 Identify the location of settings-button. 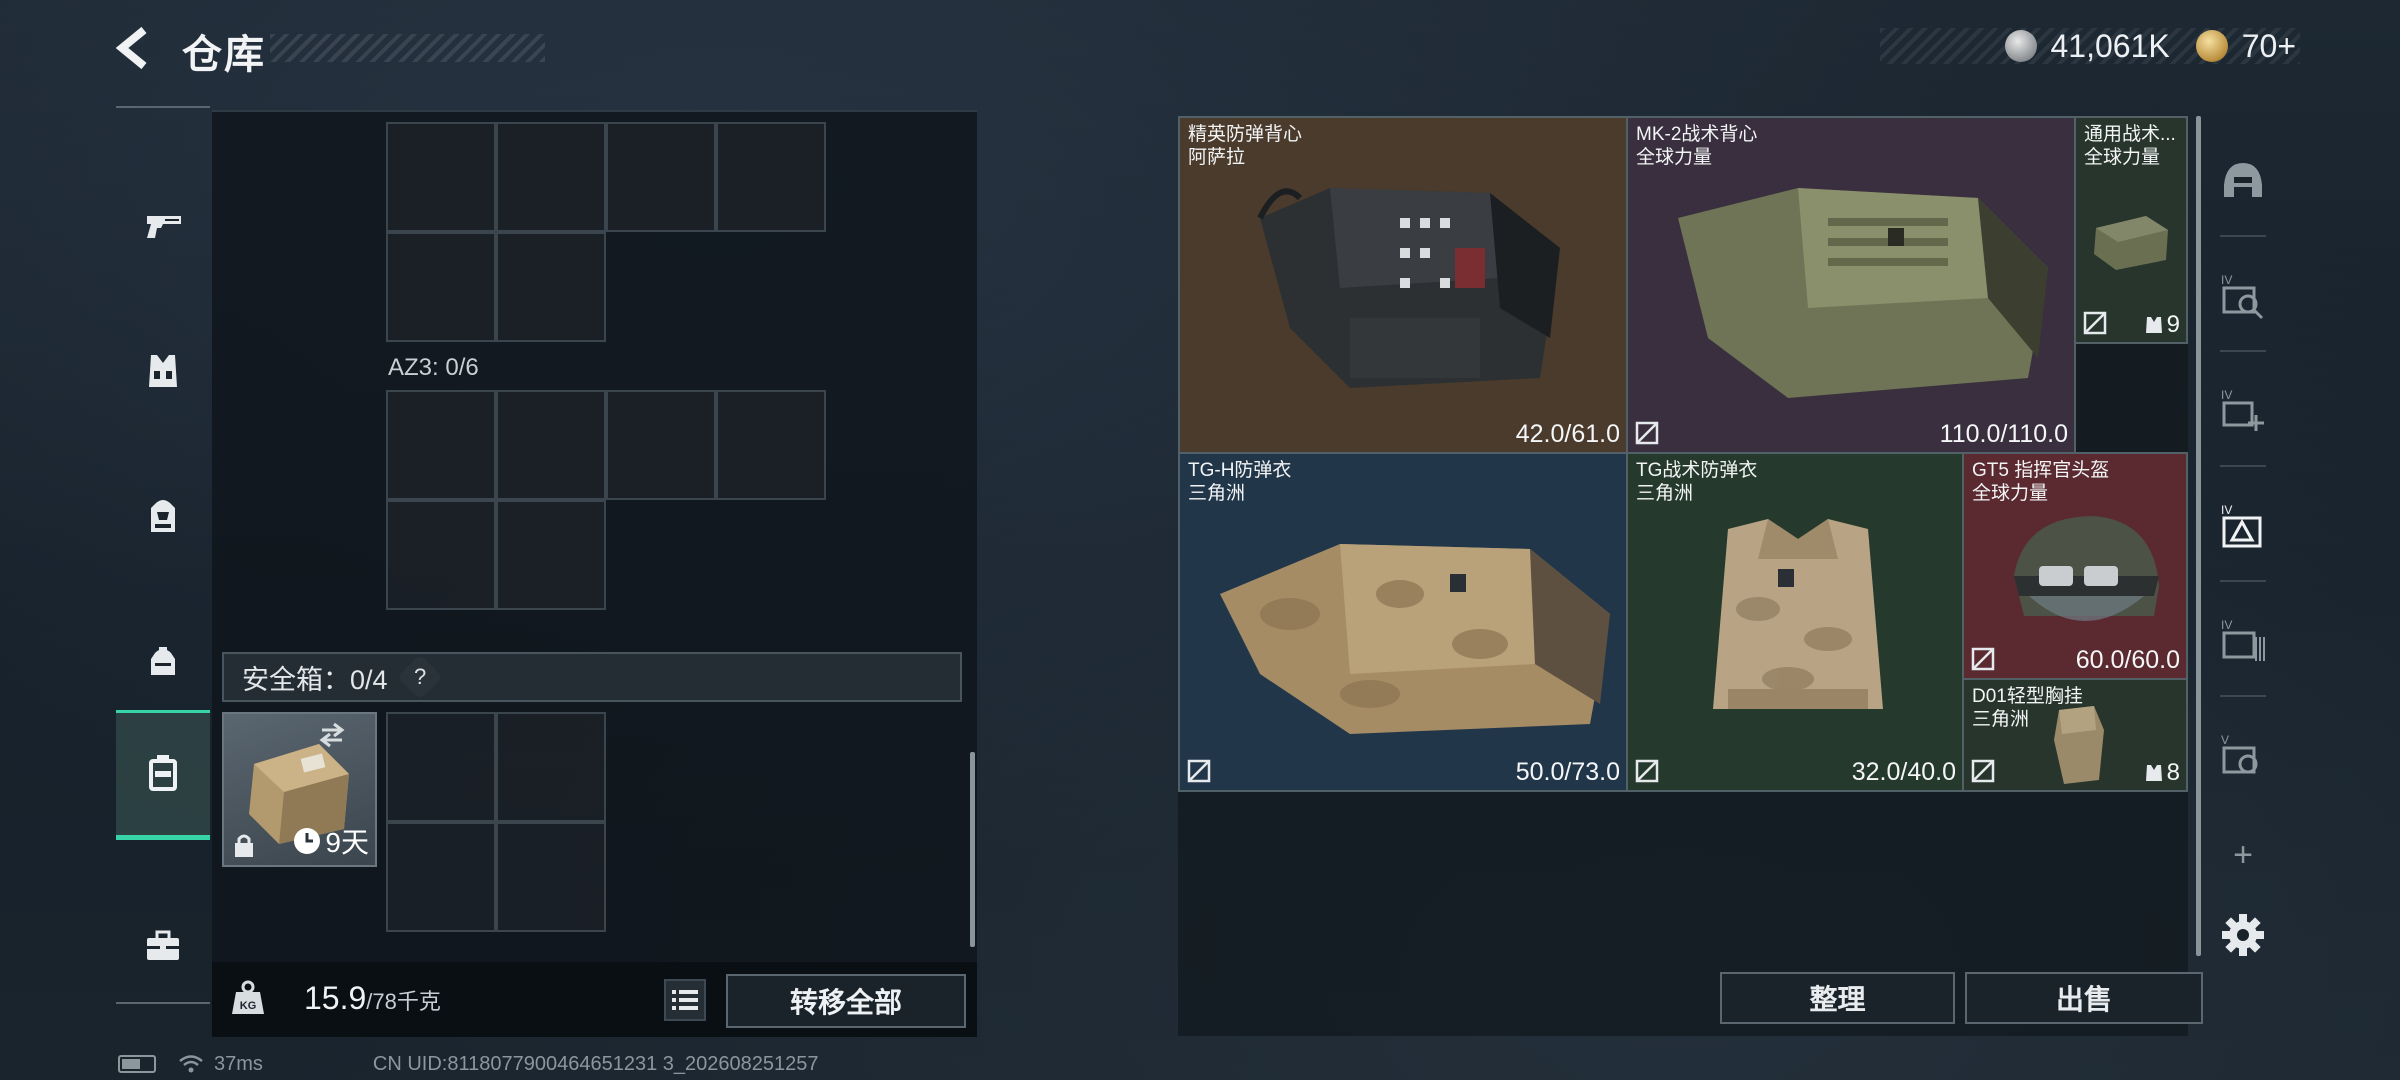
(2243, 935).